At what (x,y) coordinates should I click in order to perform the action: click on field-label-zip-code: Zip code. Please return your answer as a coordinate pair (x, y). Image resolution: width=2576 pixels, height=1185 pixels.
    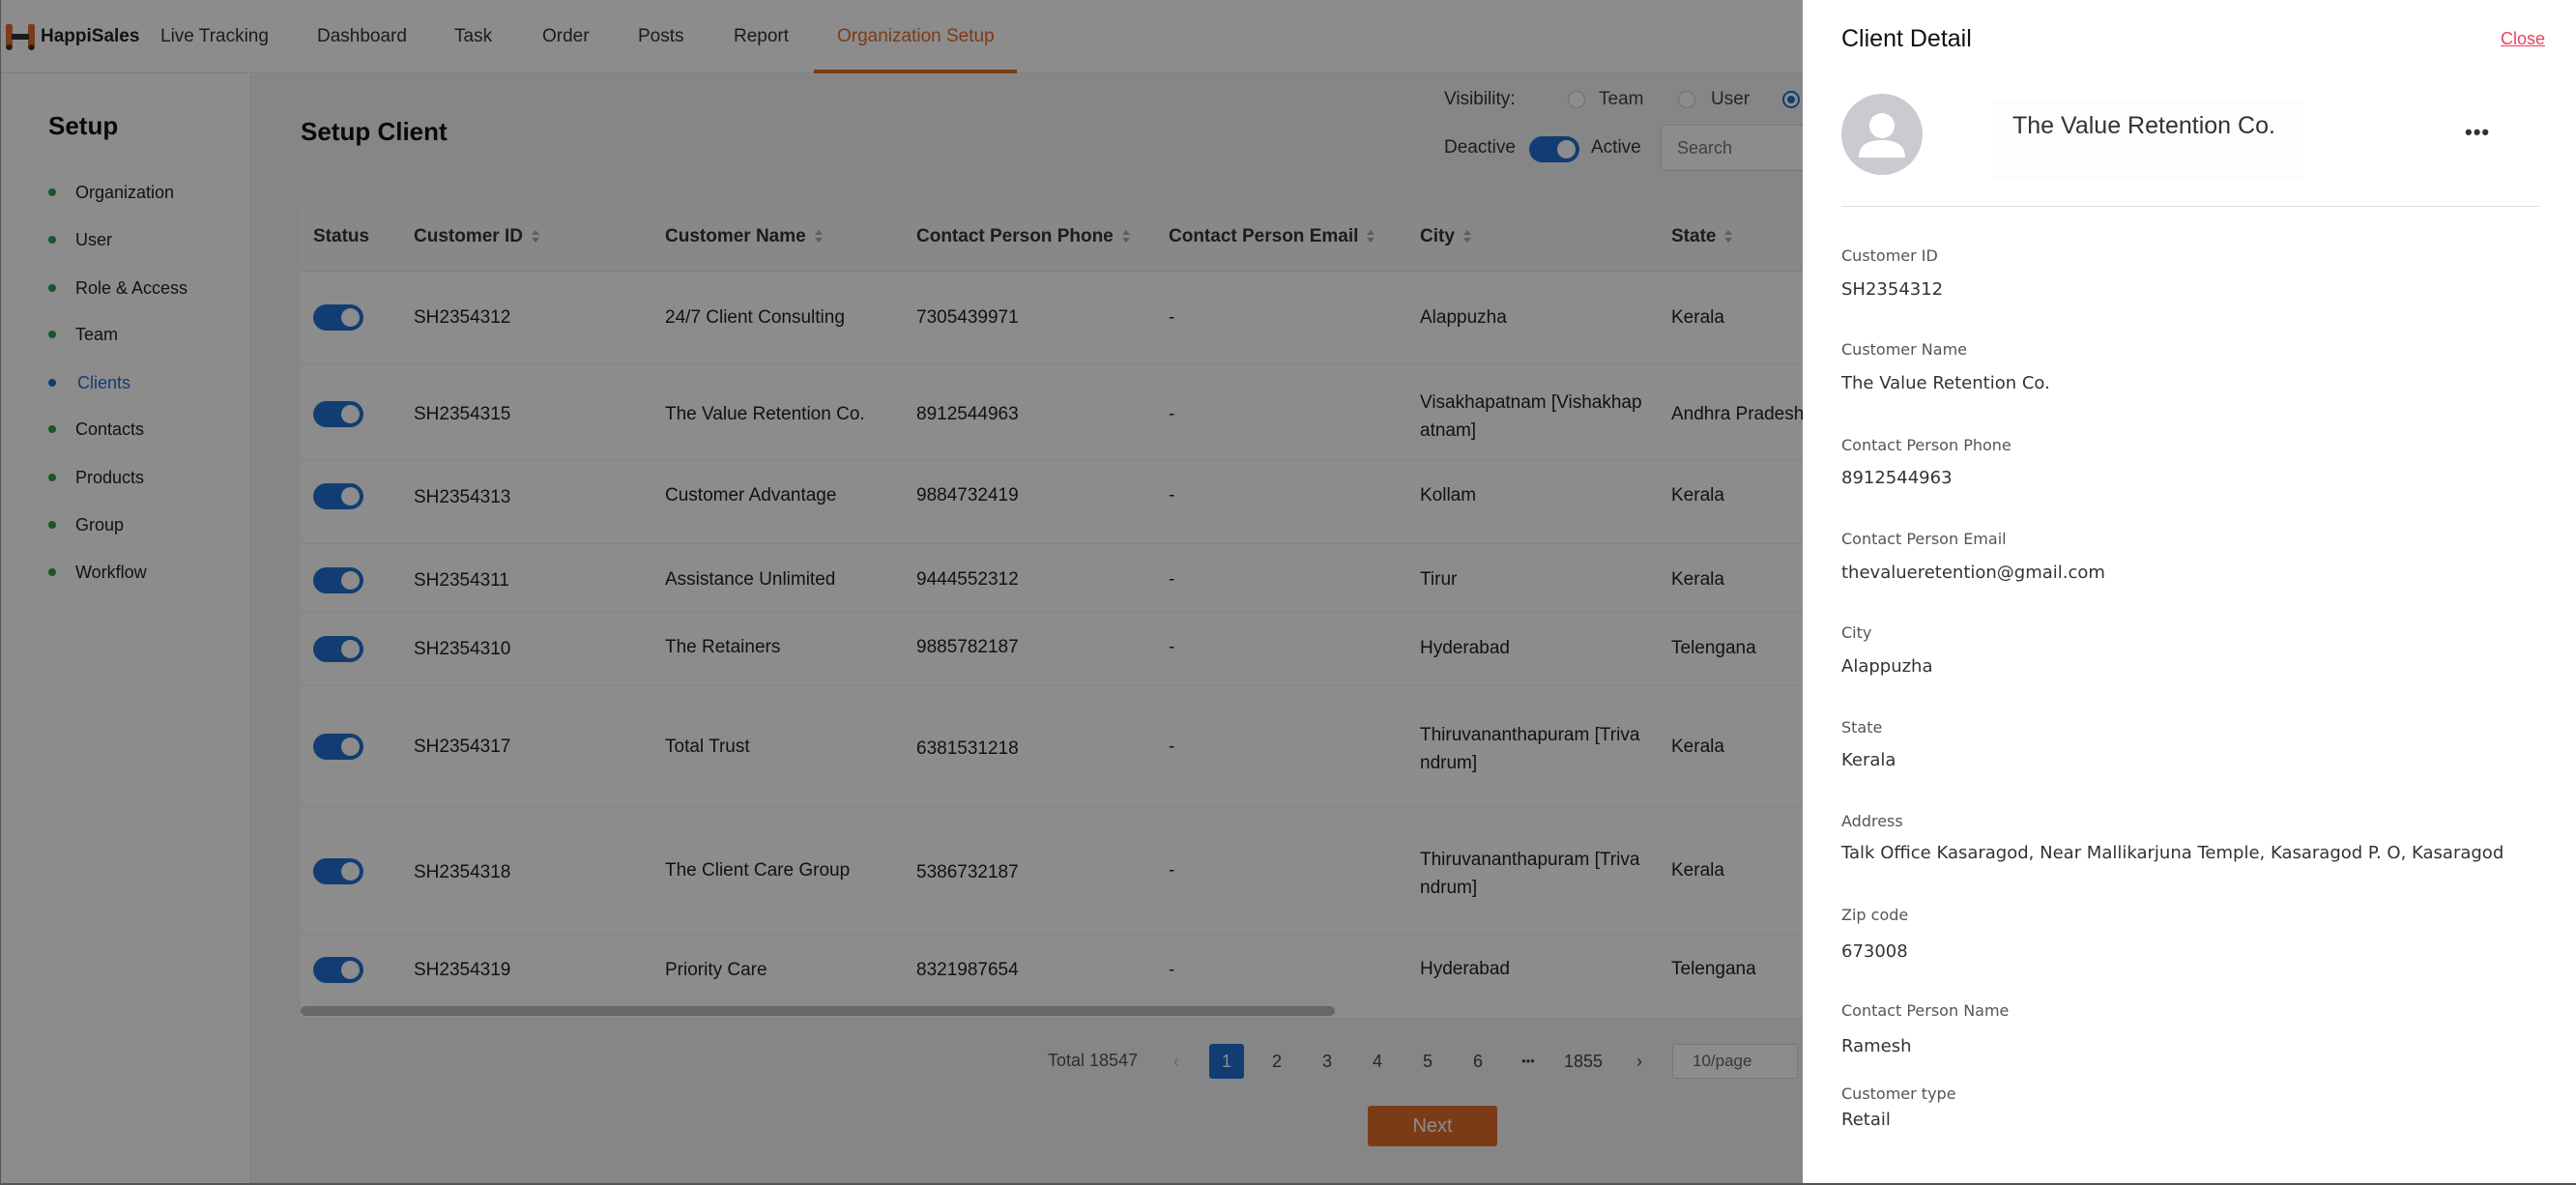
    Looking at the image, I should click on (1875, 915).